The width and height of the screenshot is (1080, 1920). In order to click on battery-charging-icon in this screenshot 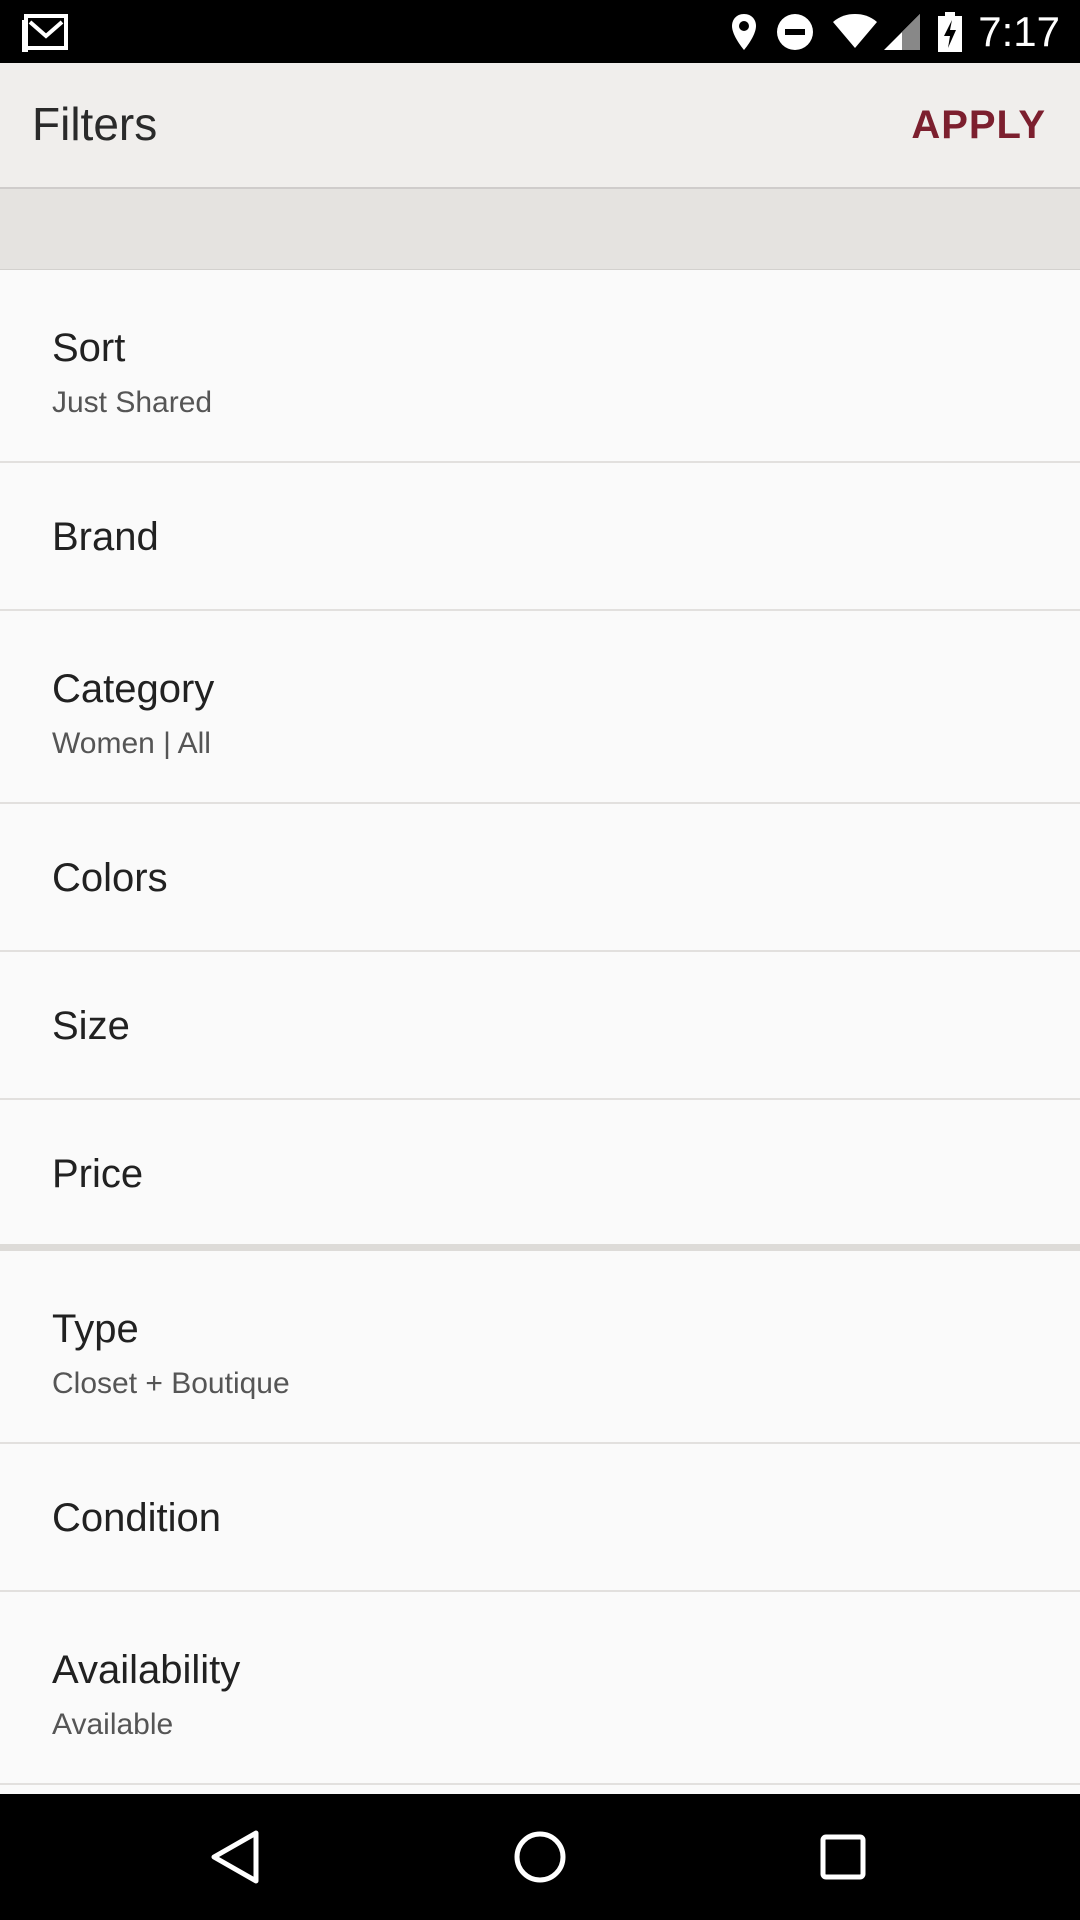, I will do `click(950, 31)`.